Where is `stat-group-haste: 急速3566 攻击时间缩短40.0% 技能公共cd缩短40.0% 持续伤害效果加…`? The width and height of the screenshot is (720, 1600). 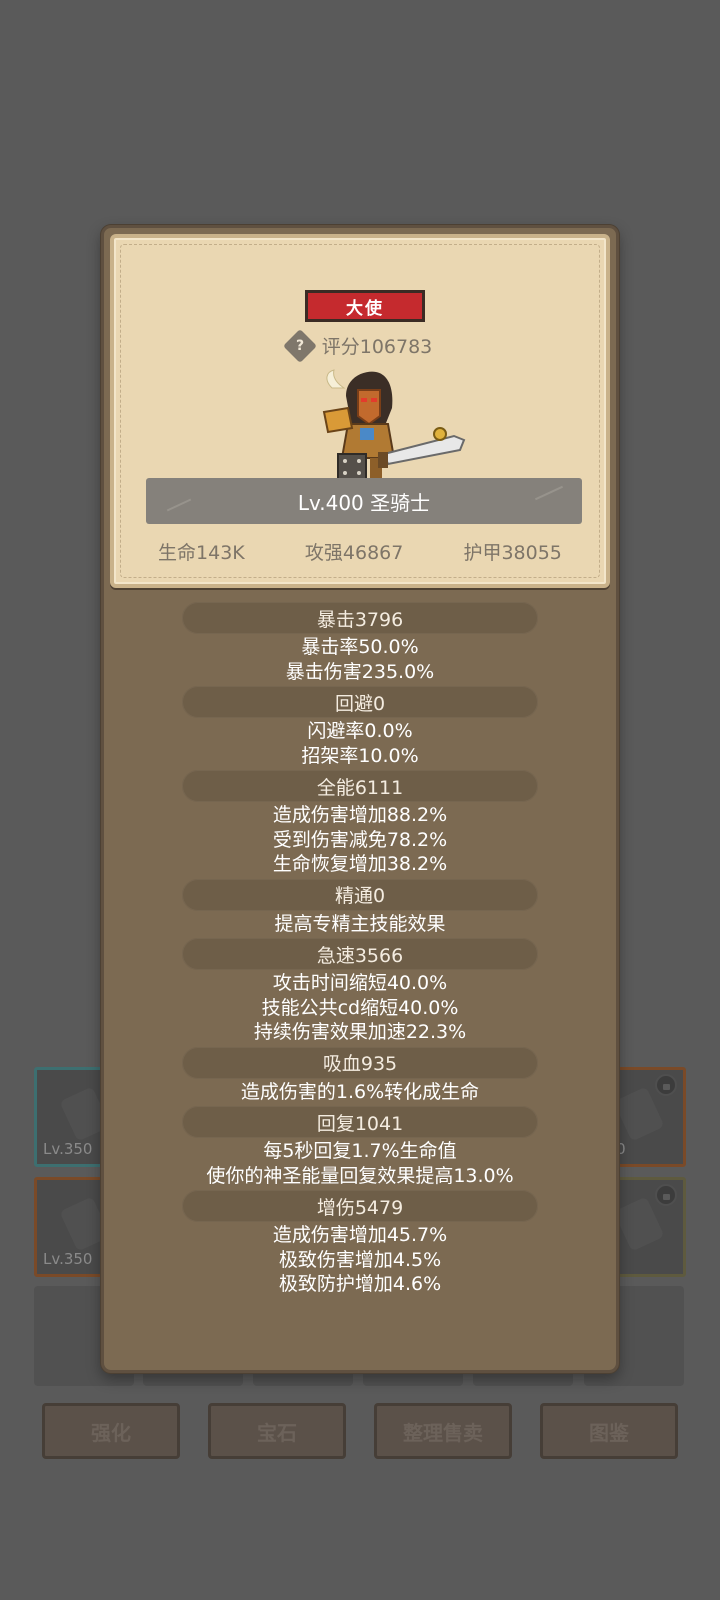
stat-group-haste: 急速3566 攻击时间缩短40.0% 技能公共cd缩短40.0% 持续伤害效果加… is located at coordinates (360, 991).